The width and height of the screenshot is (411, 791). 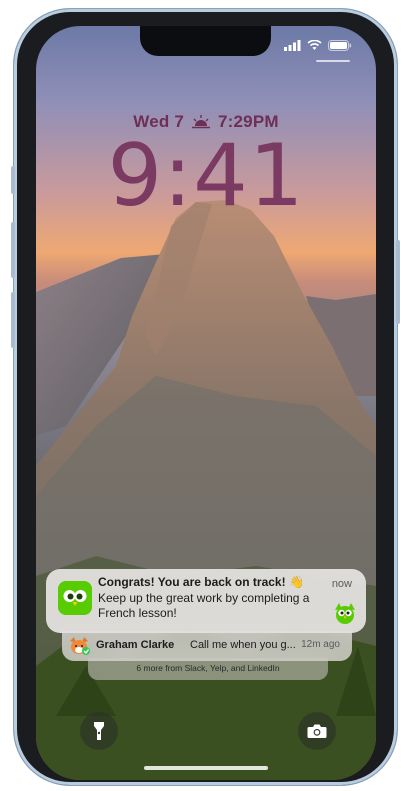 I want to click on signal-icon, so click(x=292, y=45).